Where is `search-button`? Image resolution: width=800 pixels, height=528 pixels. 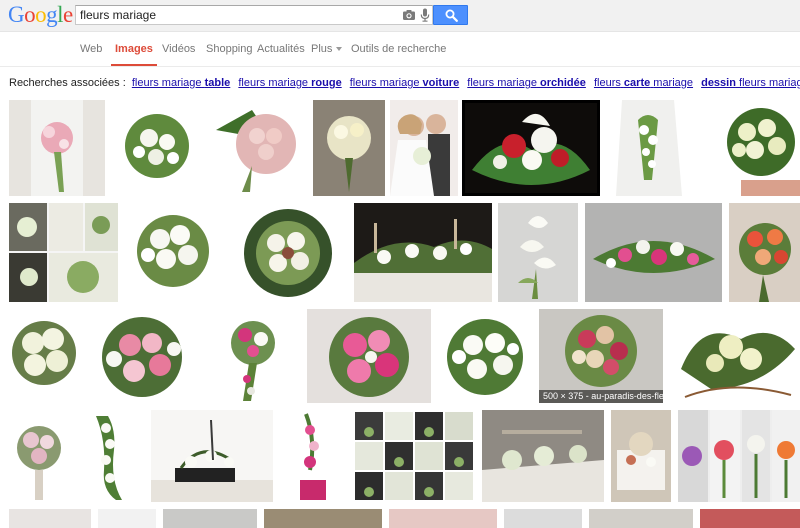
search-button is located at coordinates (450, 15).